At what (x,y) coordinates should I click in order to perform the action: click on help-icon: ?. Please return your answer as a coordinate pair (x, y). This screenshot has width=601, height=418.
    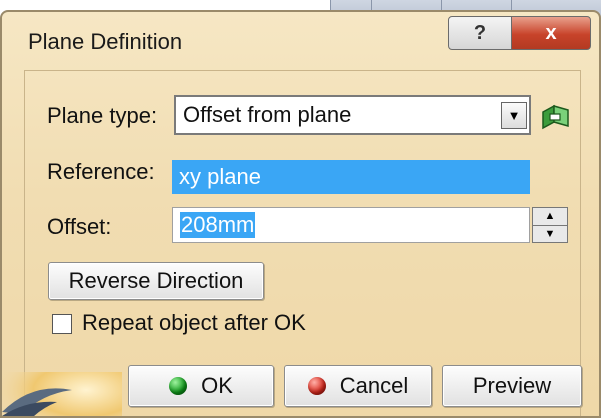
    Looking at the image, I should click on (480, 32).